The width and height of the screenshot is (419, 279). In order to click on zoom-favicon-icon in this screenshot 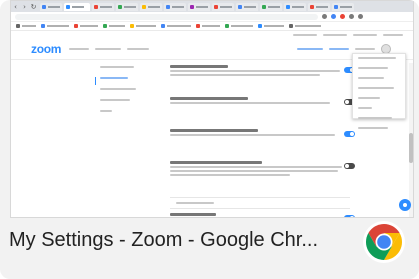, I will do `click(68, 6)`.